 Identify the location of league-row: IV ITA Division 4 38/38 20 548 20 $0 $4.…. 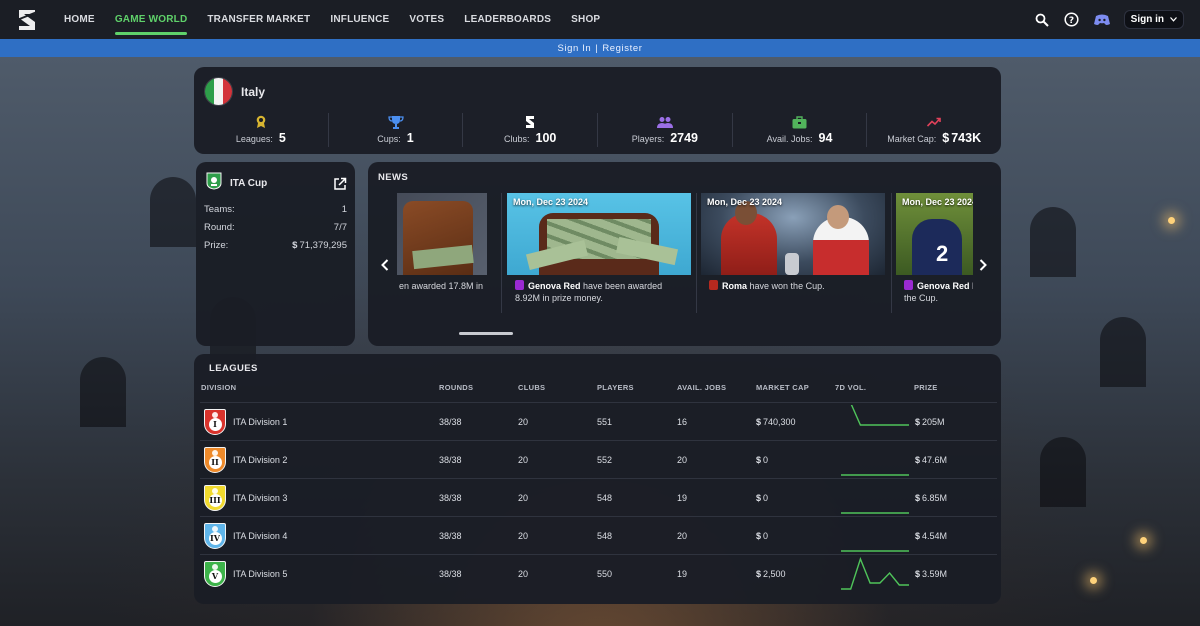
(598, 535).